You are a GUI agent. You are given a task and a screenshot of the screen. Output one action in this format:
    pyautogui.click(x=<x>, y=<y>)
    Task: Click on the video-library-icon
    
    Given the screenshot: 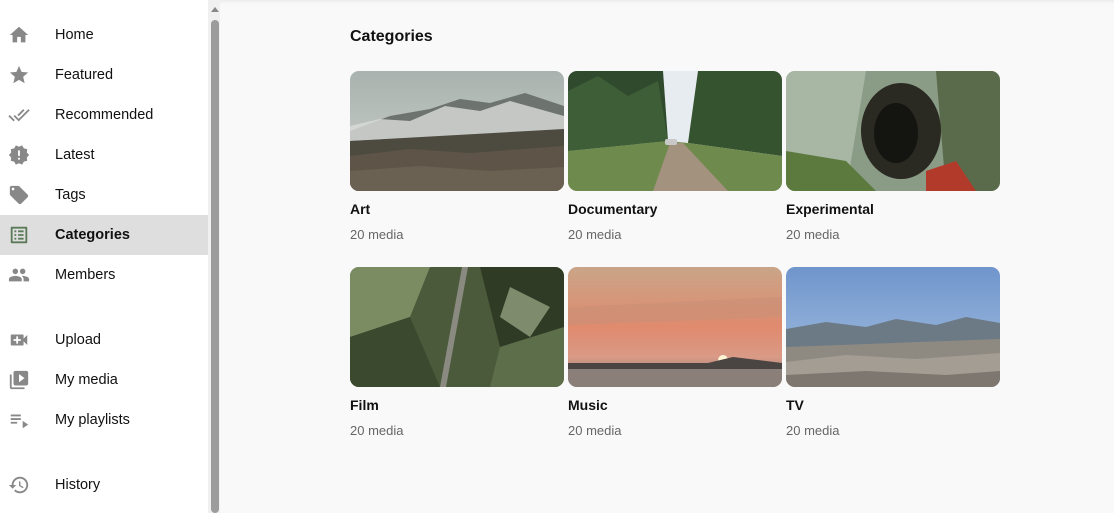 What is the action you would take?
    pyautogui.click(x=19, y=380)
    